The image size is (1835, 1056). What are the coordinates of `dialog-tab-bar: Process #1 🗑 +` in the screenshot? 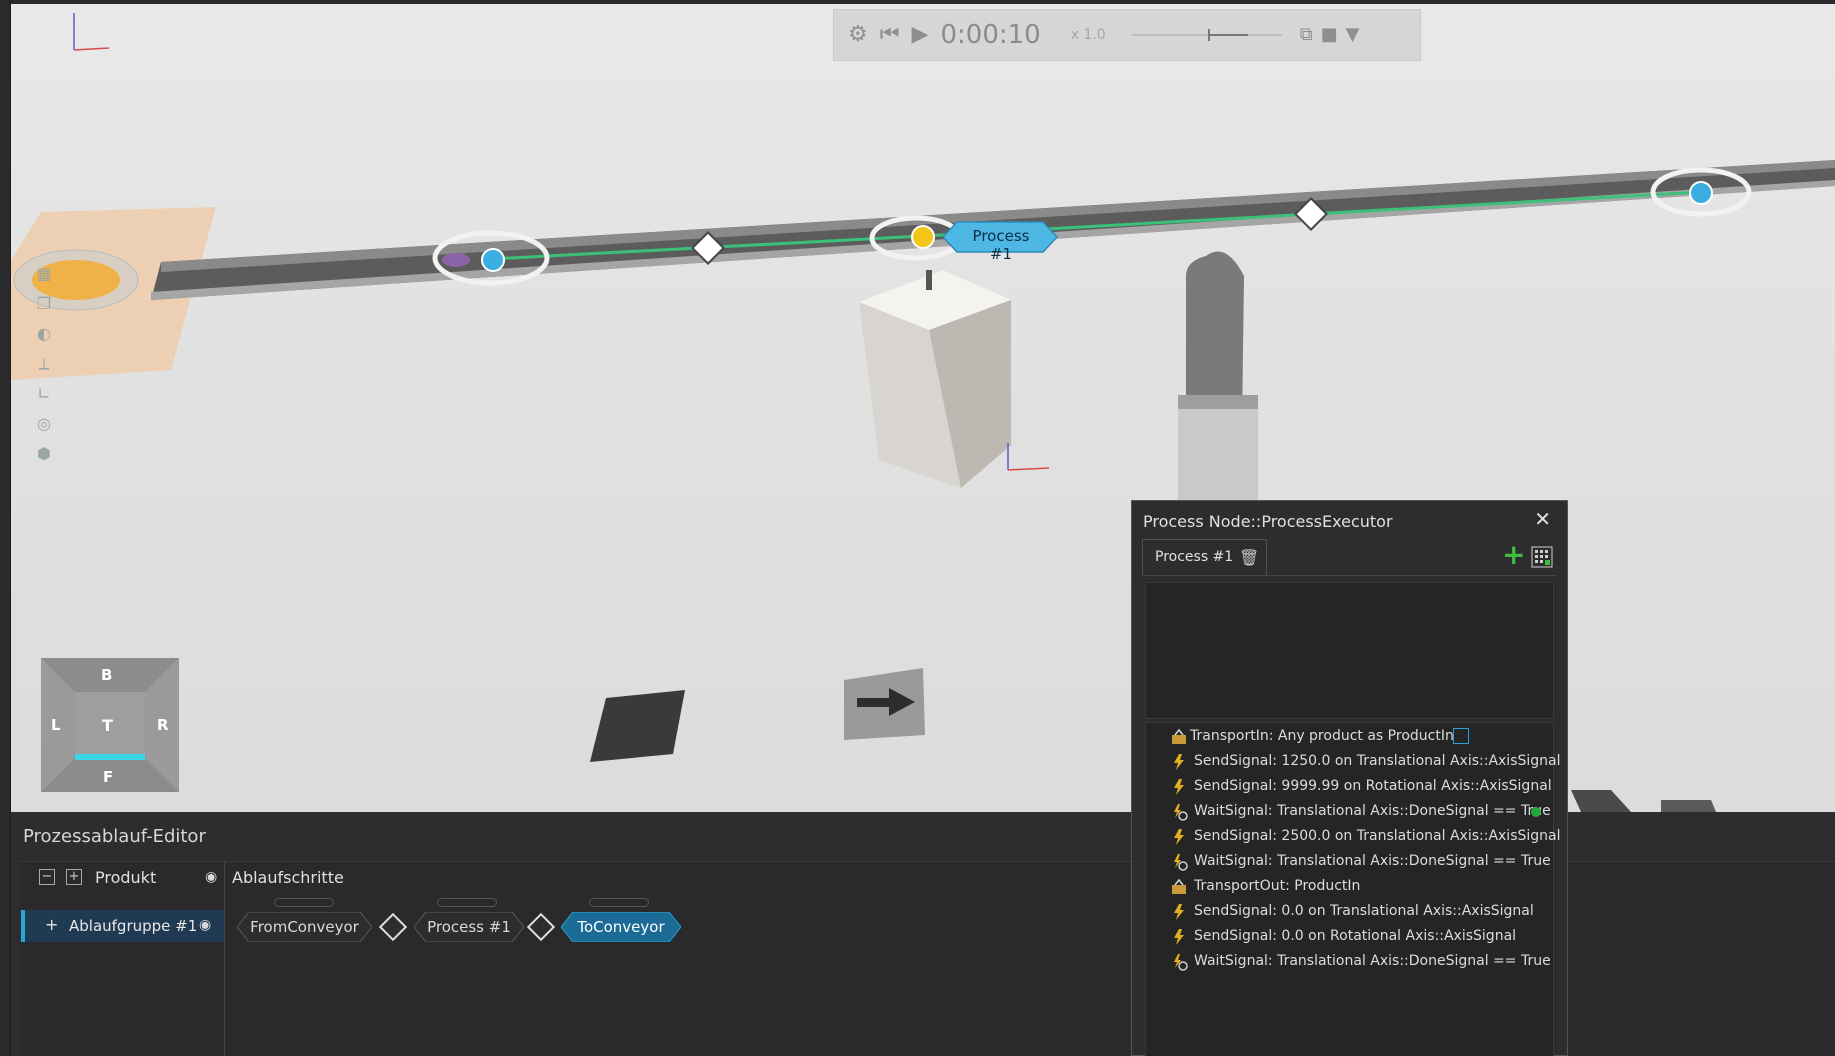 It's located at (1349, 557).